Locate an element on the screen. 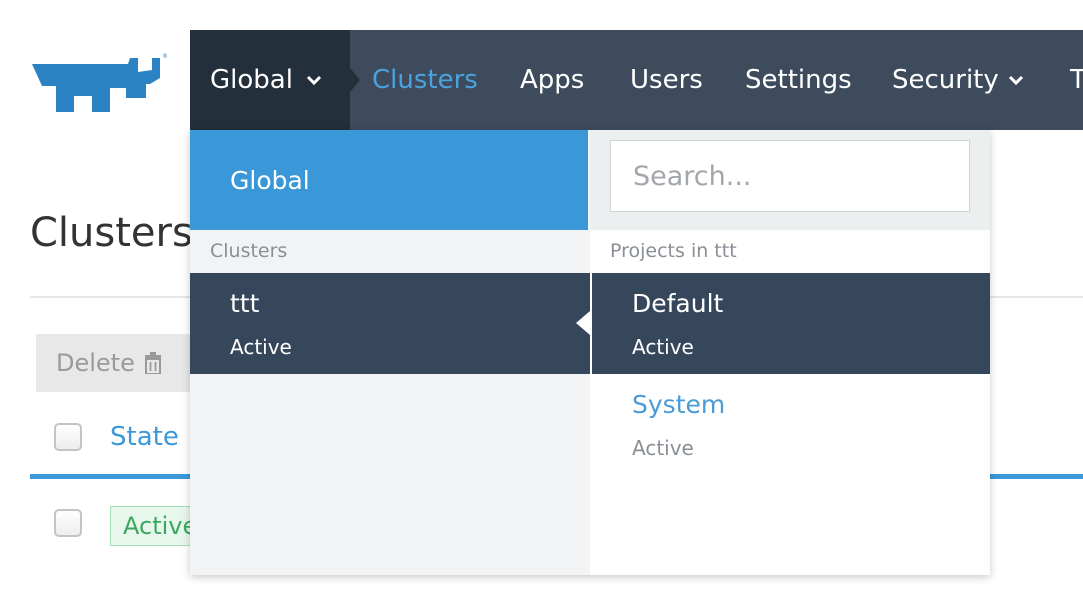 This screenshot has height=615, width=1083. cluster-selected-notch is located at coordinates (583, 323).